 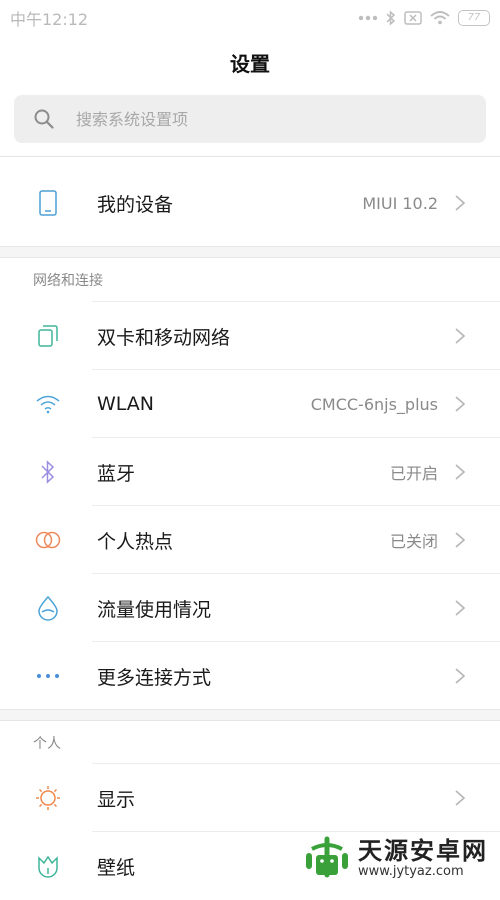 I want to click on row-bluetooth: 蓝牙 已开启, so click(x=250, y=472).